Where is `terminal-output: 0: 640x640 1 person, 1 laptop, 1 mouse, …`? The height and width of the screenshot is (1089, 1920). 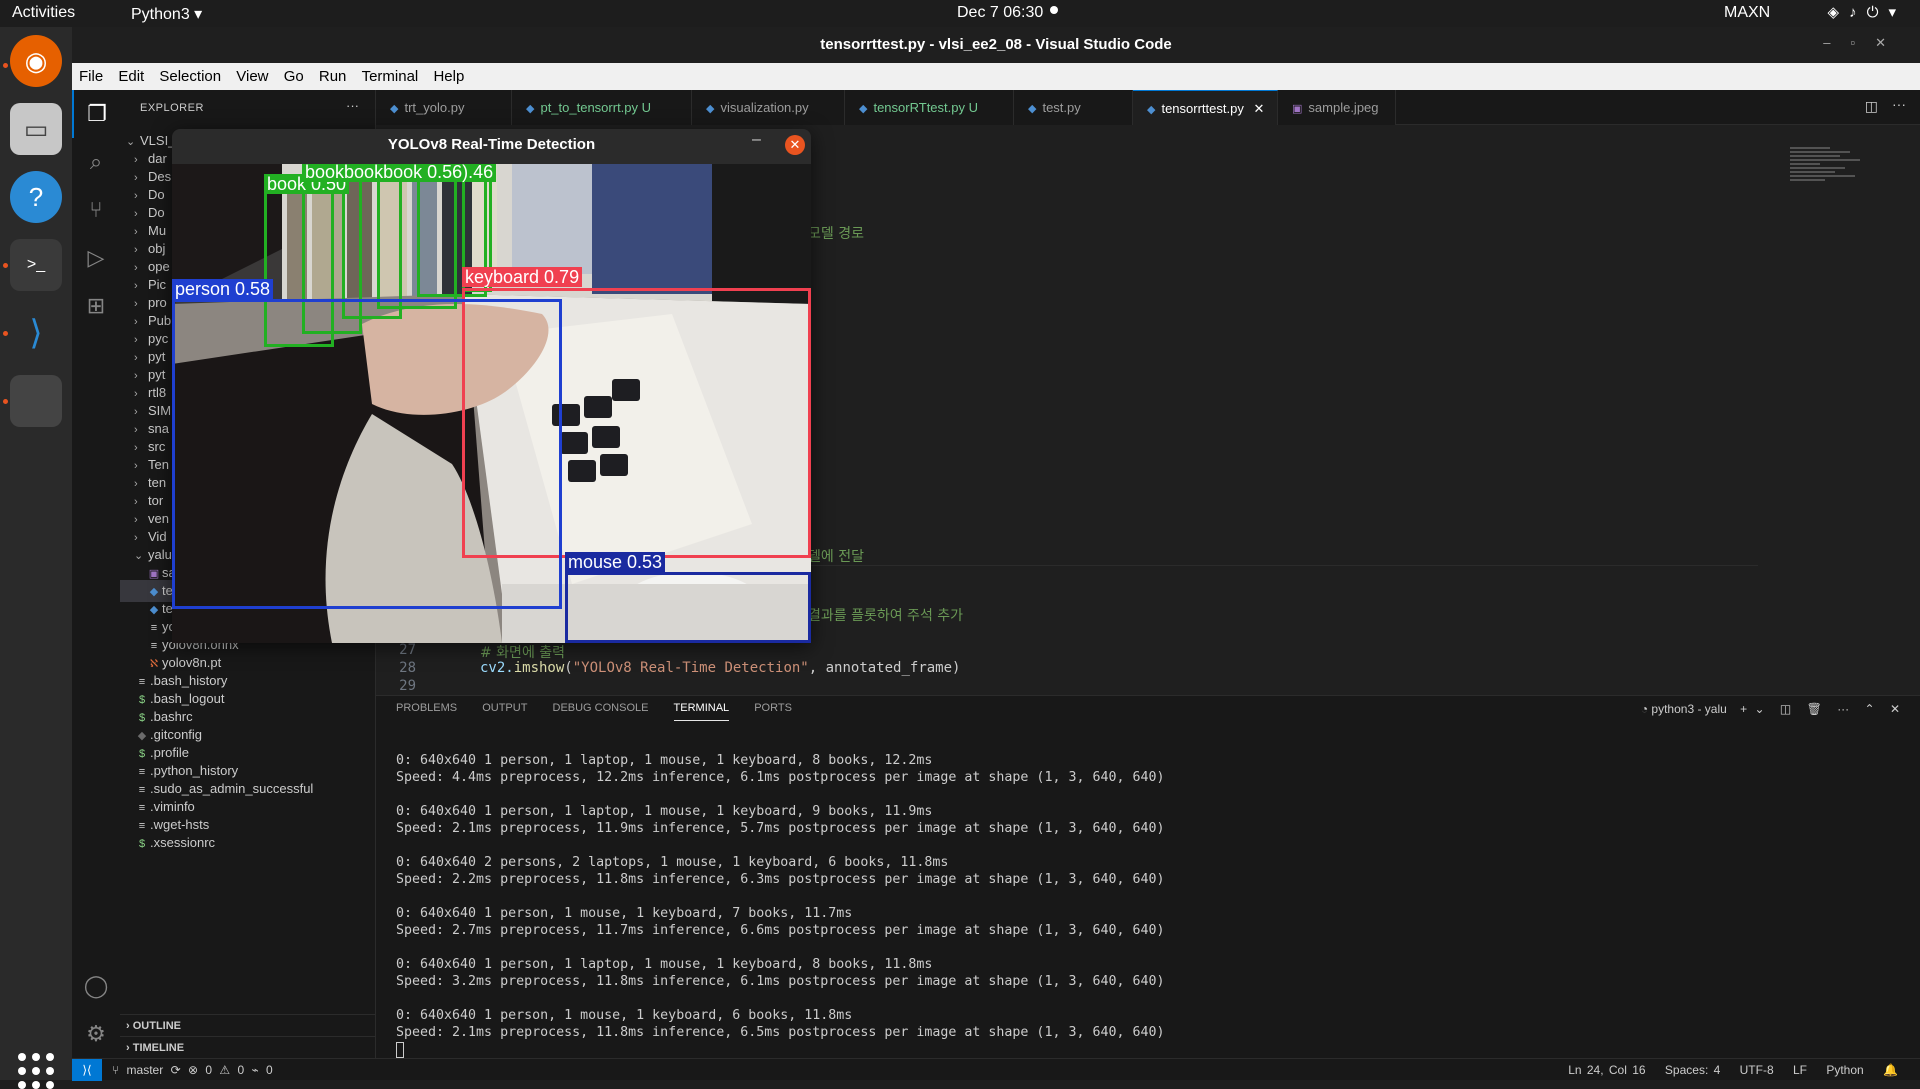
terminal-output: 0: 640x640 1 person, 1 laptop, 1 mouse, … is located at coordinates (780, 896).